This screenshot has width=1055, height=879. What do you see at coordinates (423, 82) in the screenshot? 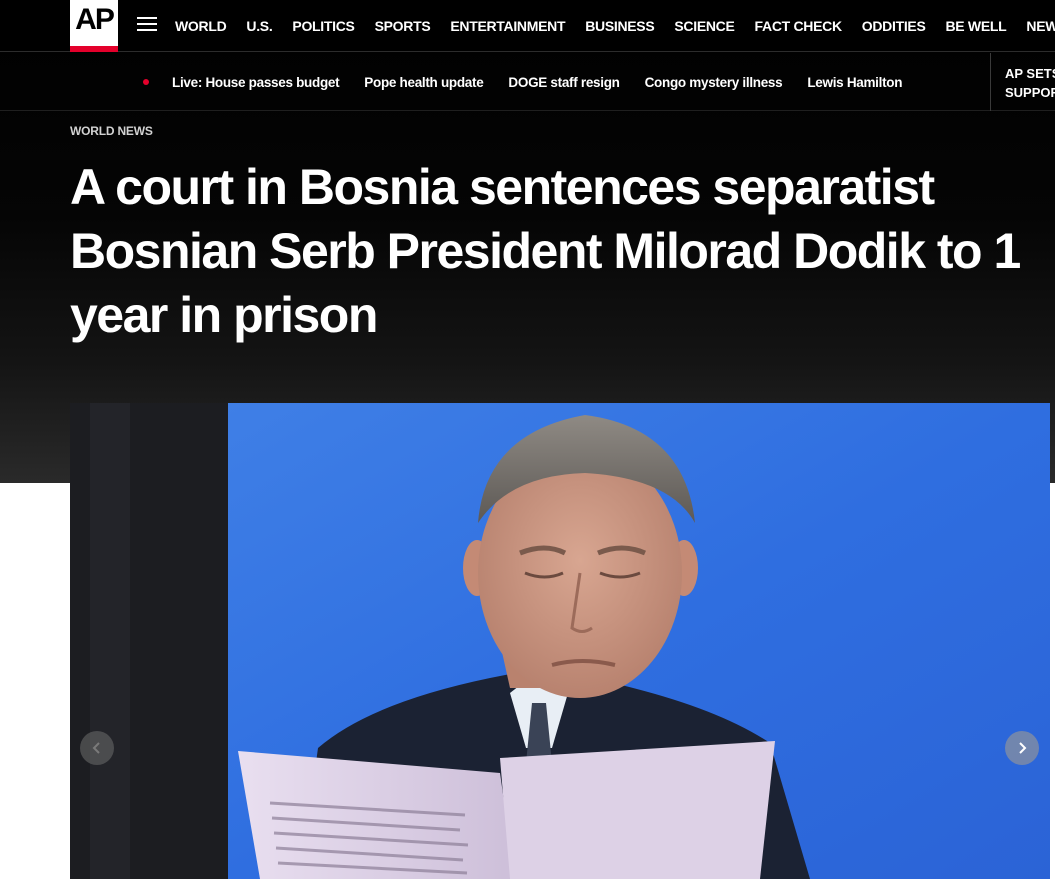
I see `trending-item: Pope health update` at bounding box center [423, 82].